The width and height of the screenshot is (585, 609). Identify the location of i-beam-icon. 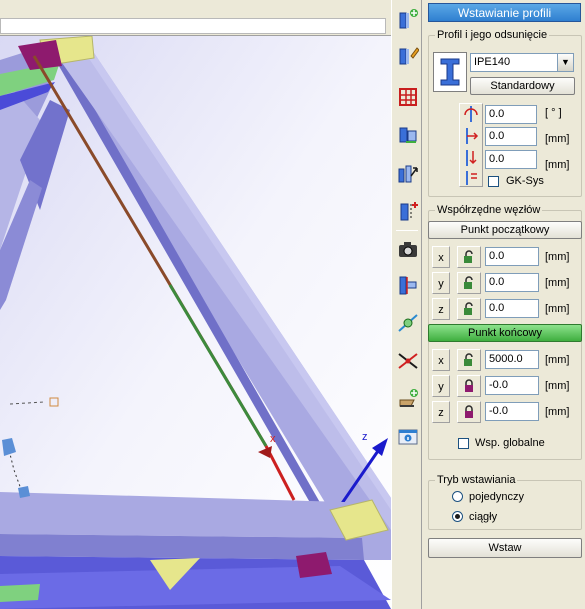
(450, 72).